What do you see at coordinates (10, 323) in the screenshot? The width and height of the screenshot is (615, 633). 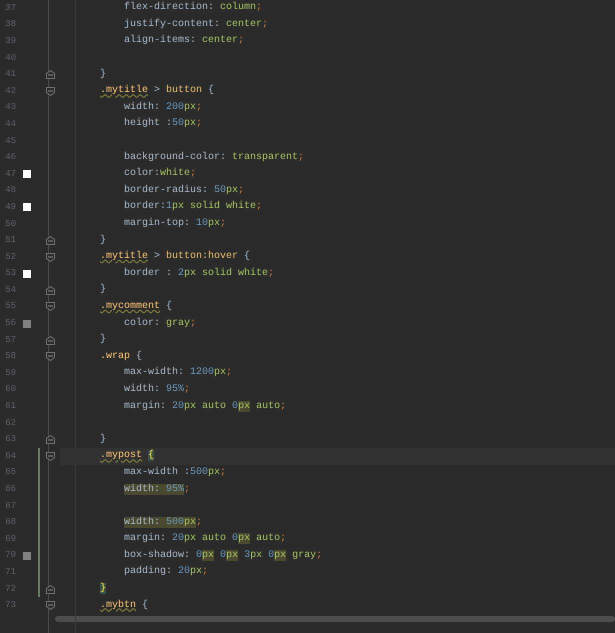 I see `line-number: 56` at bounding box center [10, 323].